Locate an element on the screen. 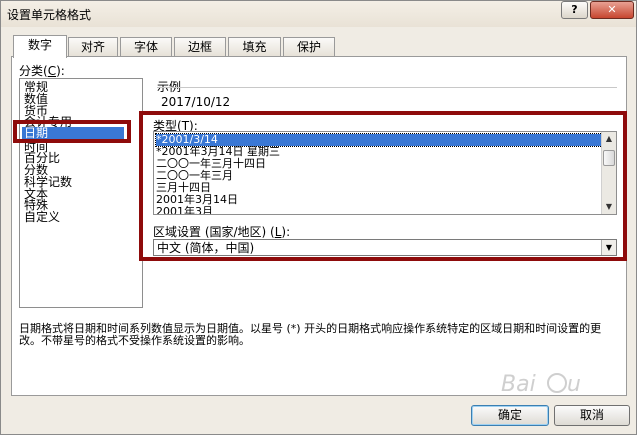 Image resolution: width=637 pixels, height=435 pixels. tab-alignment: 对齐 is located at coordinates (93, 47).